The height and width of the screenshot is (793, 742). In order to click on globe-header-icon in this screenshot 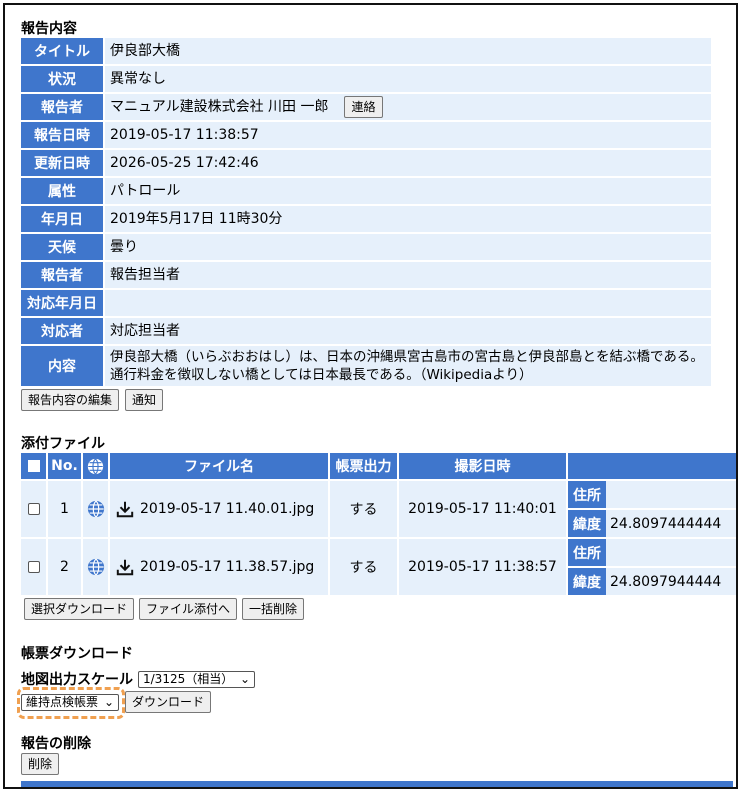, I will do `click(95, 466)`.